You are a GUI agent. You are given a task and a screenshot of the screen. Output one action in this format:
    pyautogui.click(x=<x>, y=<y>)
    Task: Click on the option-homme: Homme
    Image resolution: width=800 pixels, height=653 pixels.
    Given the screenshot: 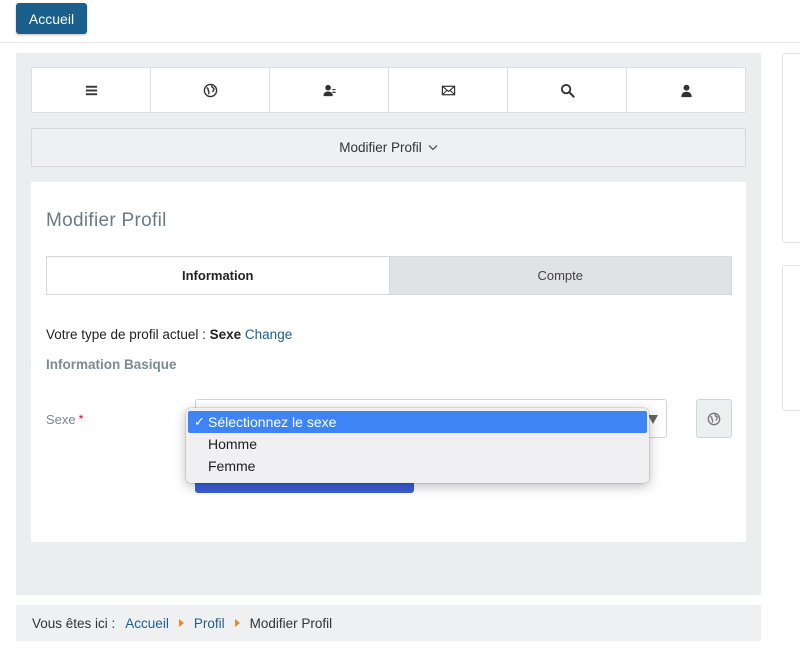 What is the action you would take?
    pyautogui.click(x=417, y=444)
    